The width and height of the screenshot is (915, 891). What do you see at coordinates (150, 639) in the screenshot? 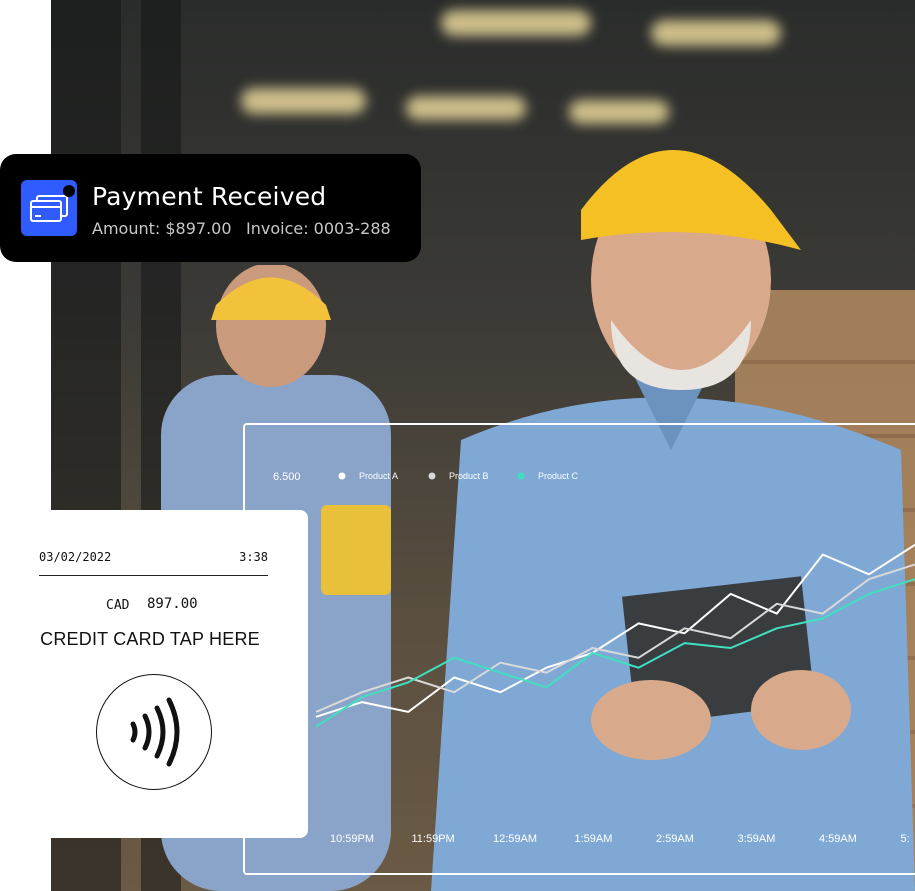
I see `terminal-instruction: CREDIT CARD TAP HERE` at bounding box center [150, 639].